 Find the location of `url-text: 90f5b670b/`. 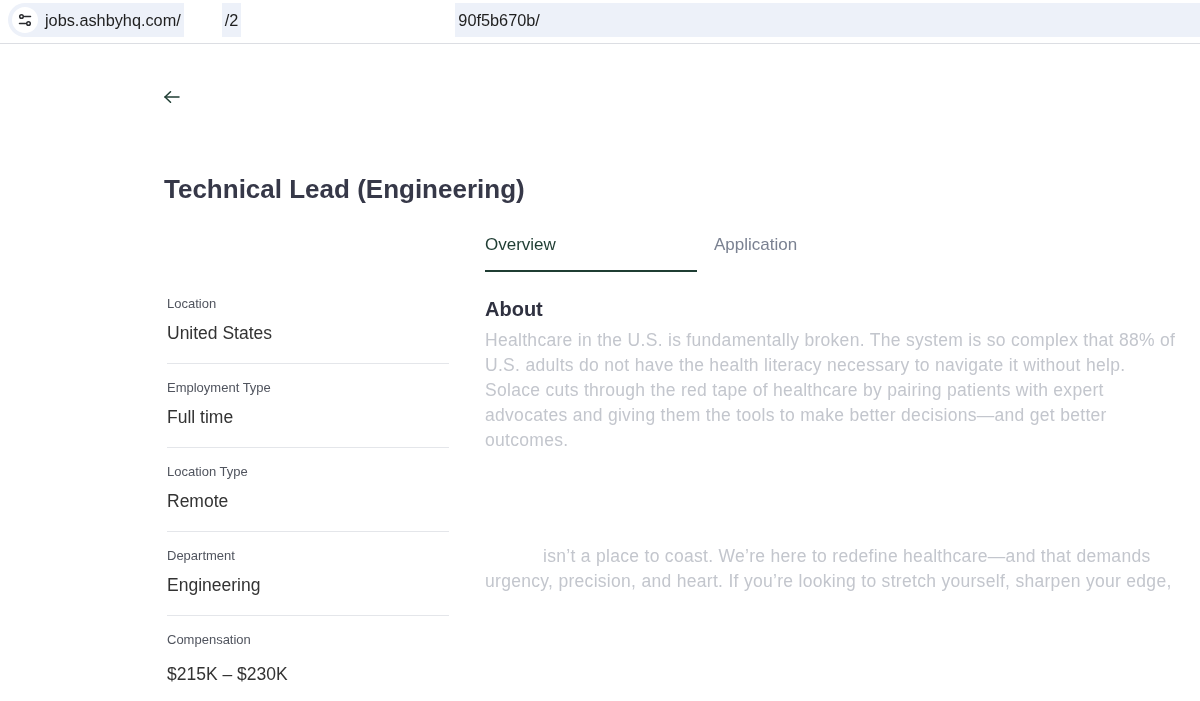

url-text: 90f5b670b/ is located at coordinates (499, 20).